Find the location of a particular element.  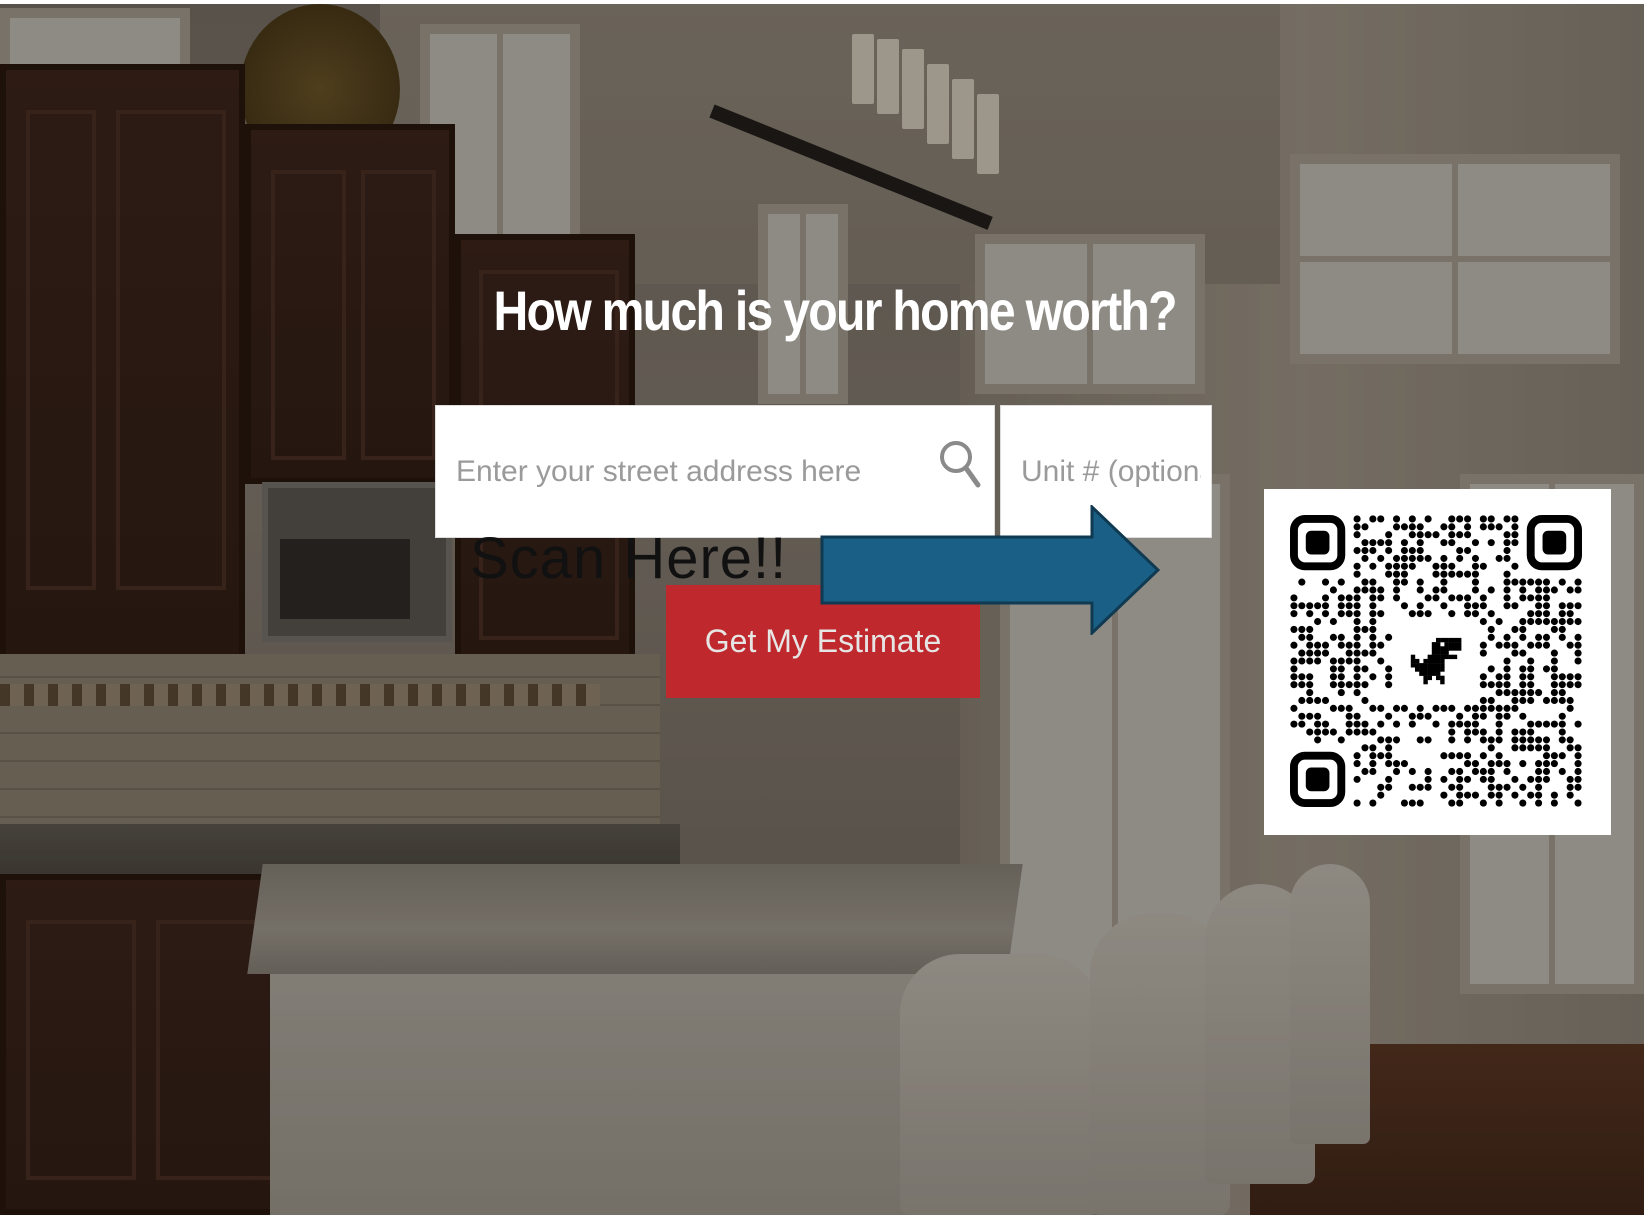

address-input is located at coordinates (691, 472).